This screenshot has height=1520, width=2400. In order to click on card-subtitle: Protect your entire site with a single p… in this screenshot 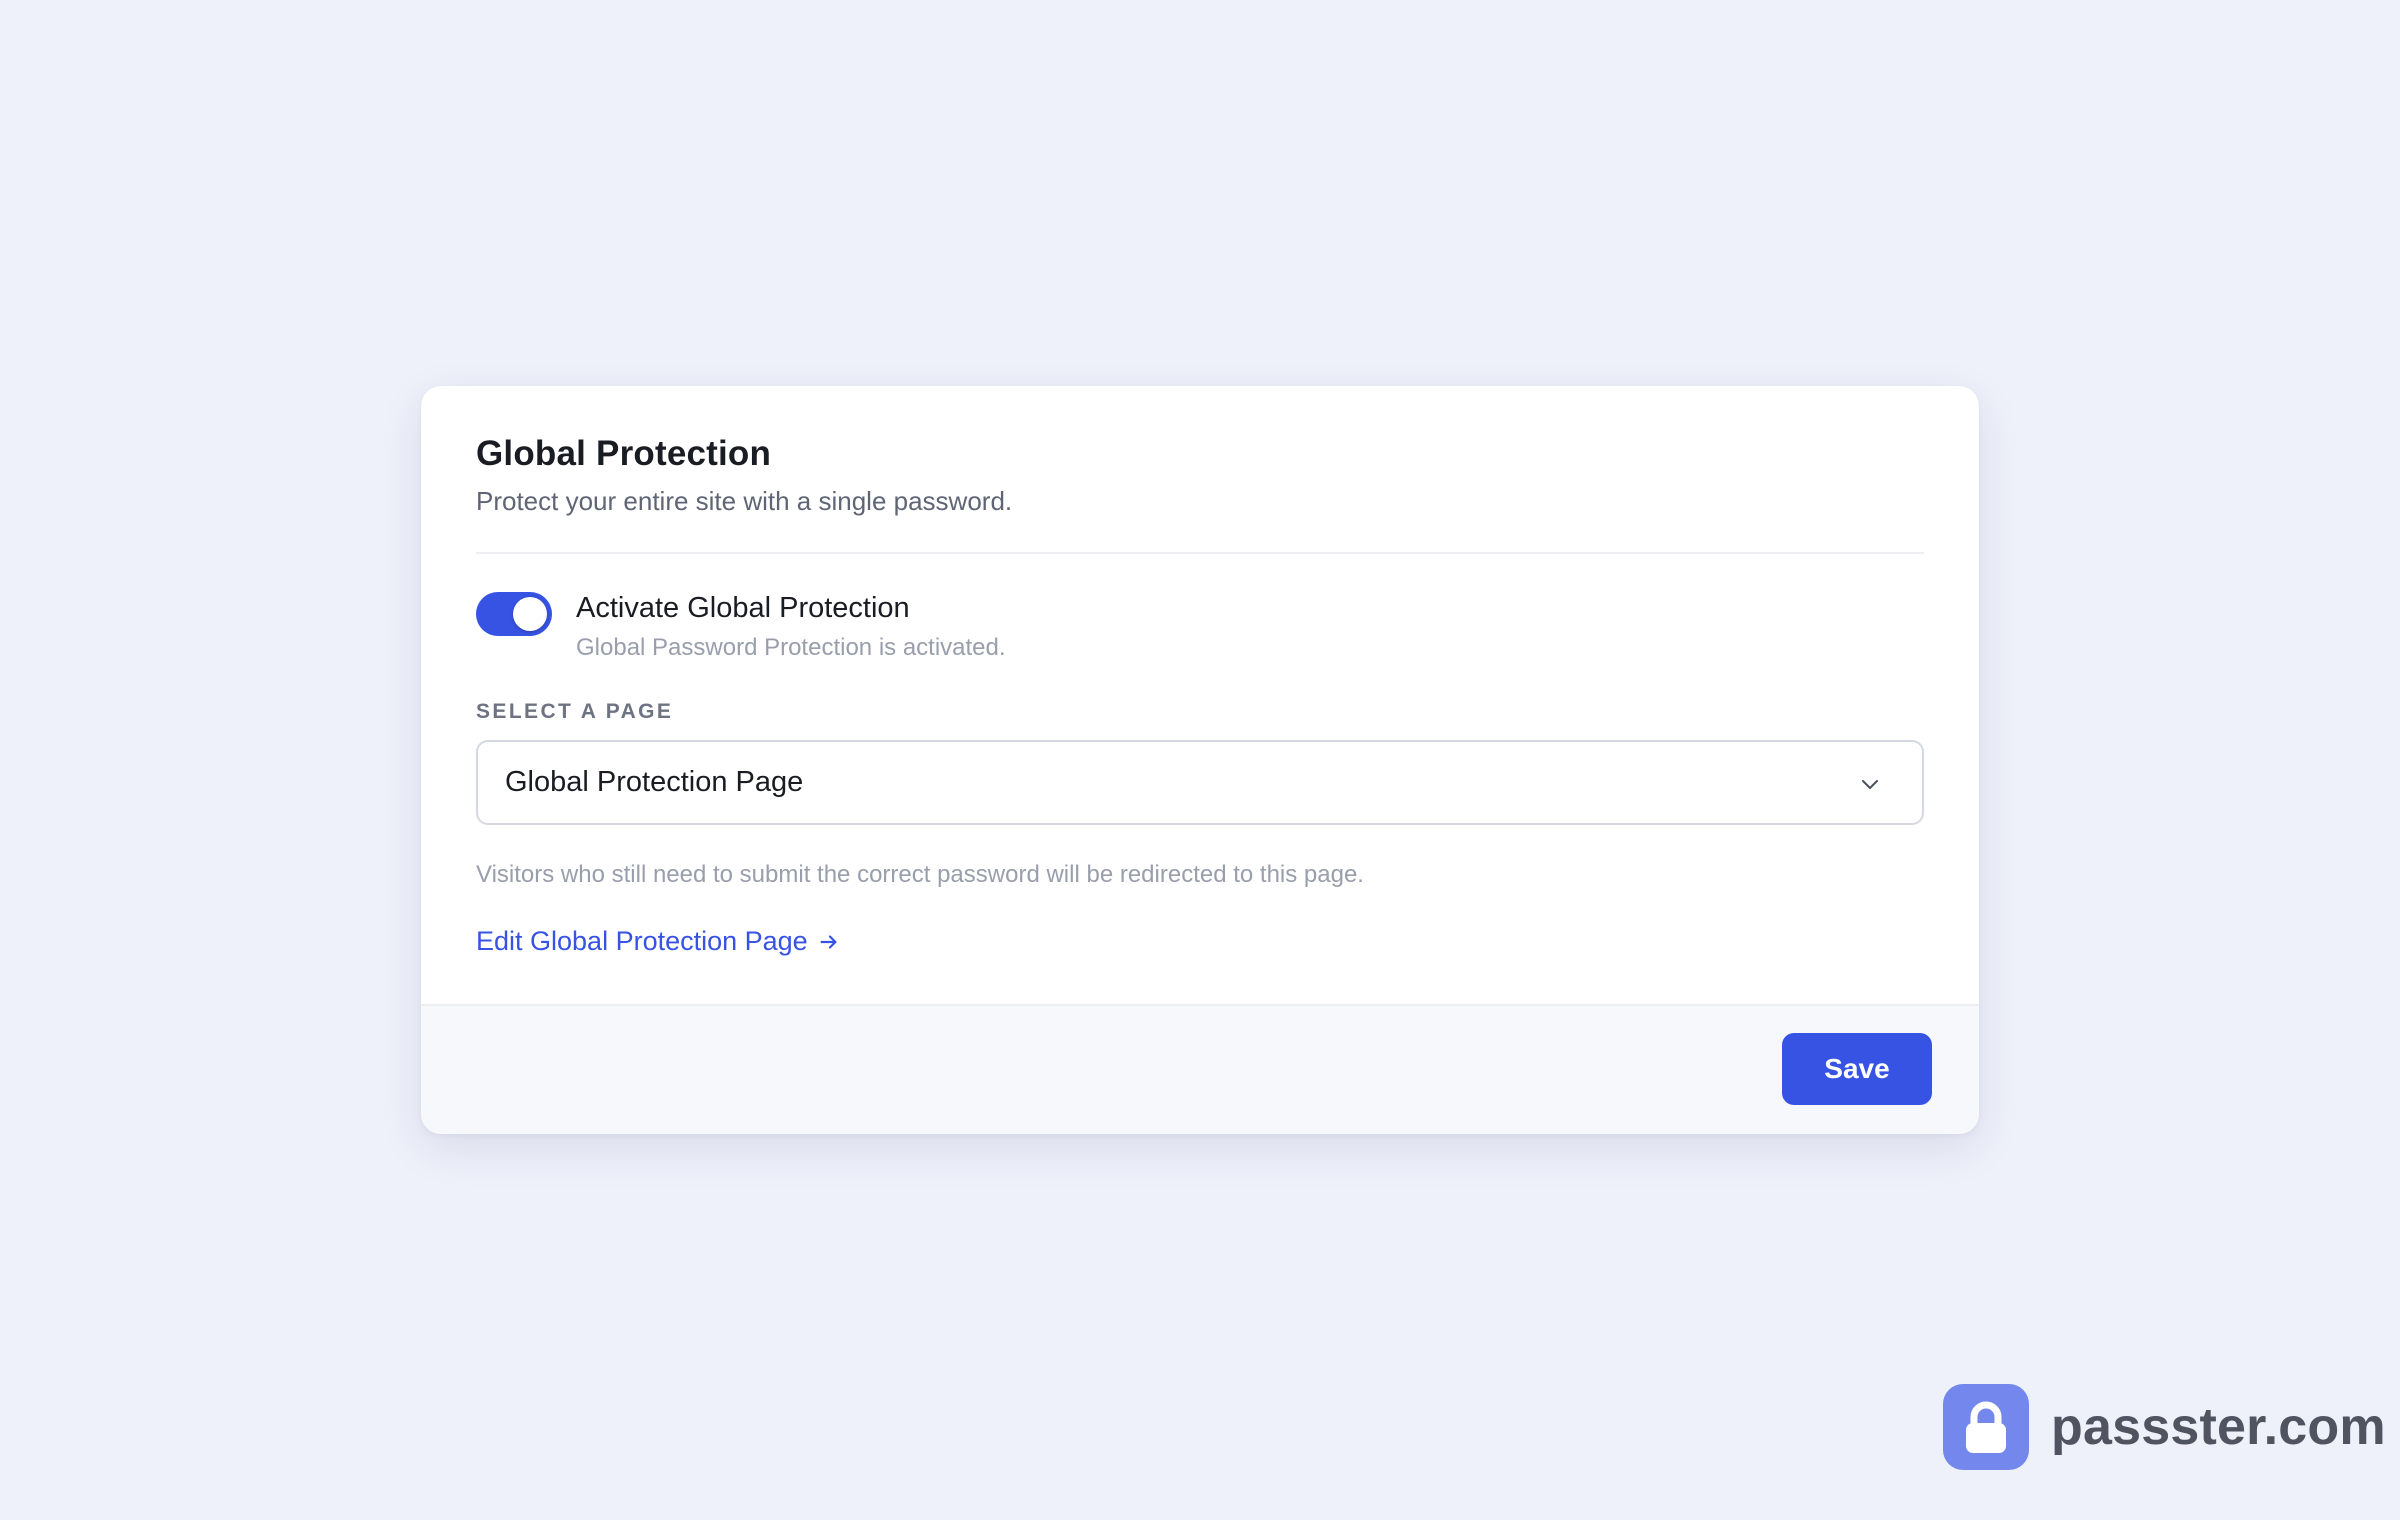, I will do `click(744, 501)`.